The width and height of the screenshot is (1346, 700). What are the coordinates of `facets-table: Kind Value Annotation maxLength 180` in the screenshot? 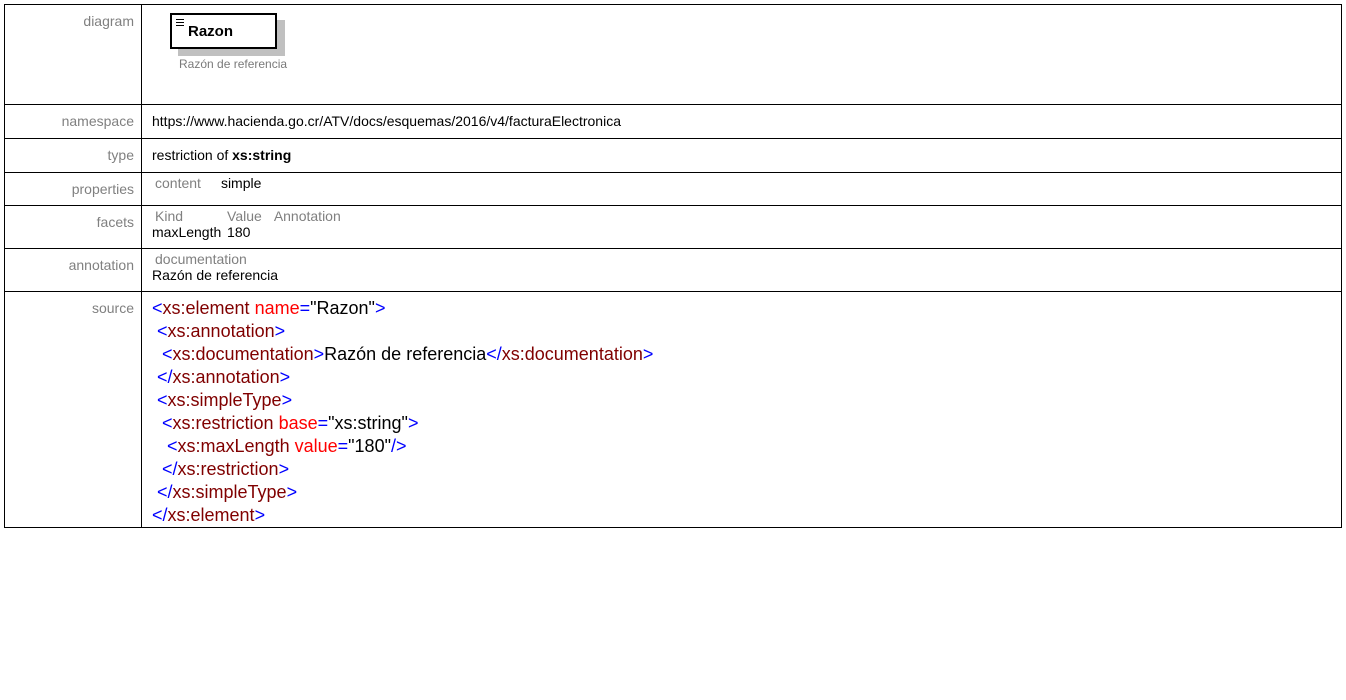 It's located at (246, 224).